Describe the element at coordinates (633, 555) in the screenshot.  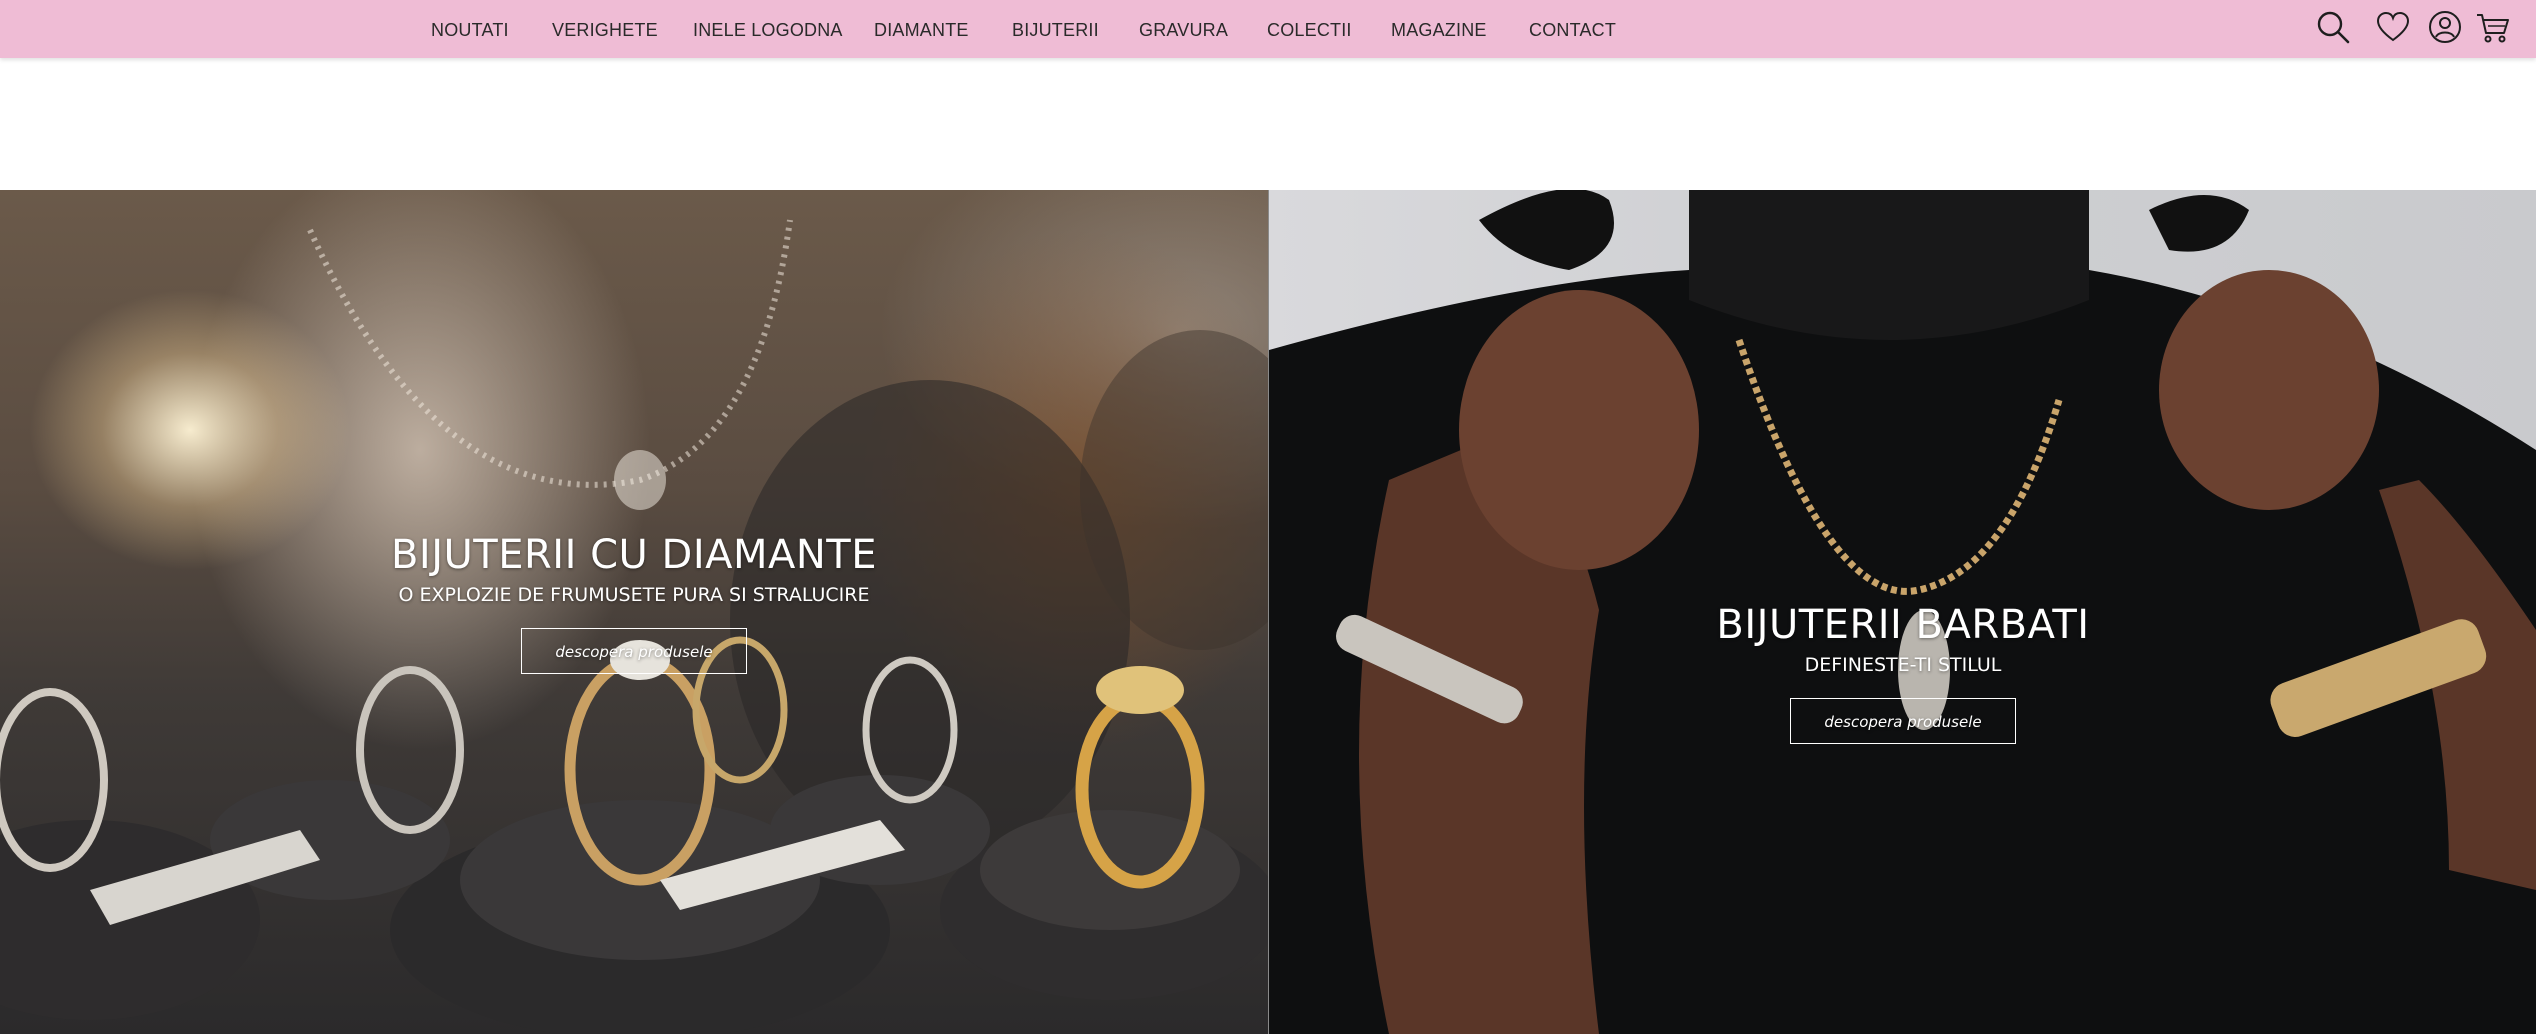
I see `banner-diamonds-title: BIJUTERII CU DIAMANTE` at that location.